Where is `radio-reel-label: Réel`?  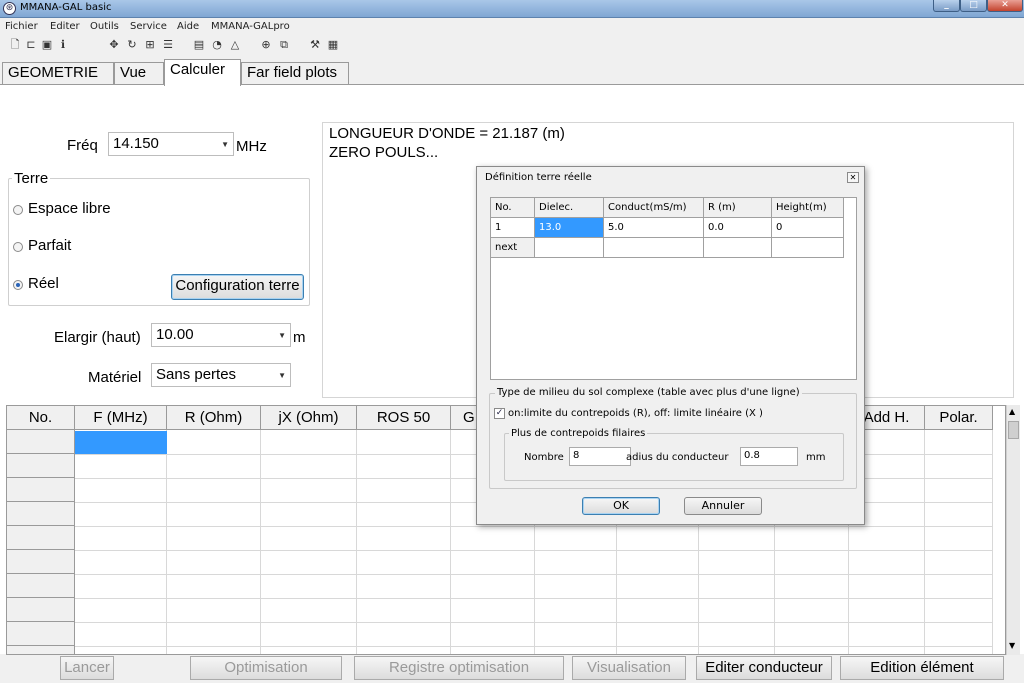
radio-reel-label: Réel is located at coordinates (43, 283).